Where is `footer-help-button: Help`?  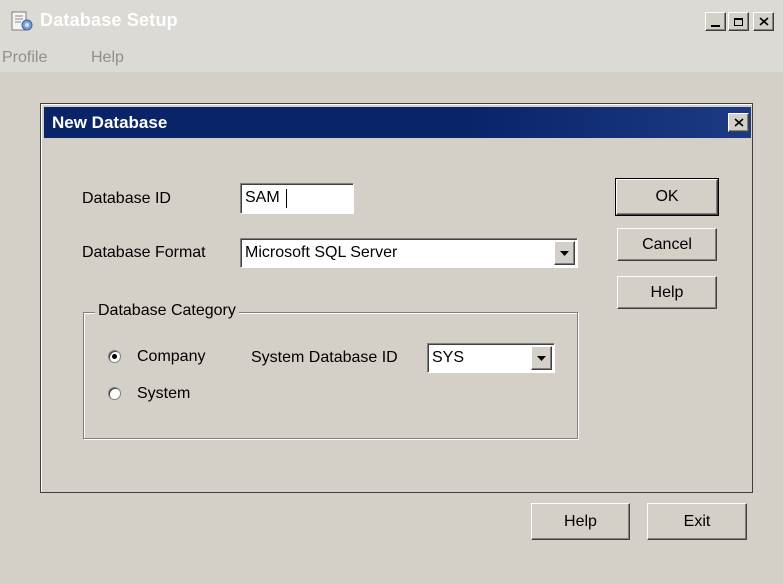 footer-help-button: Help is located at coordinates (580, 521).